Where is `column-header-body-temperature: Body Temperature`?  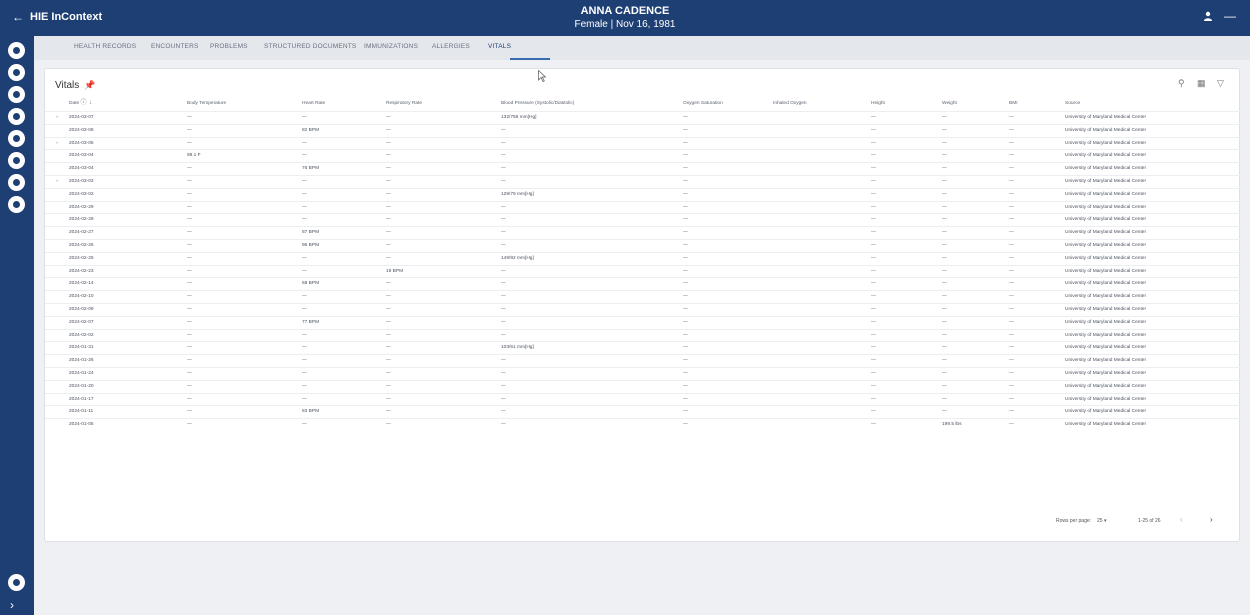
column-header-body-temperature: Body Temperature is located at coordinates (244, 104).